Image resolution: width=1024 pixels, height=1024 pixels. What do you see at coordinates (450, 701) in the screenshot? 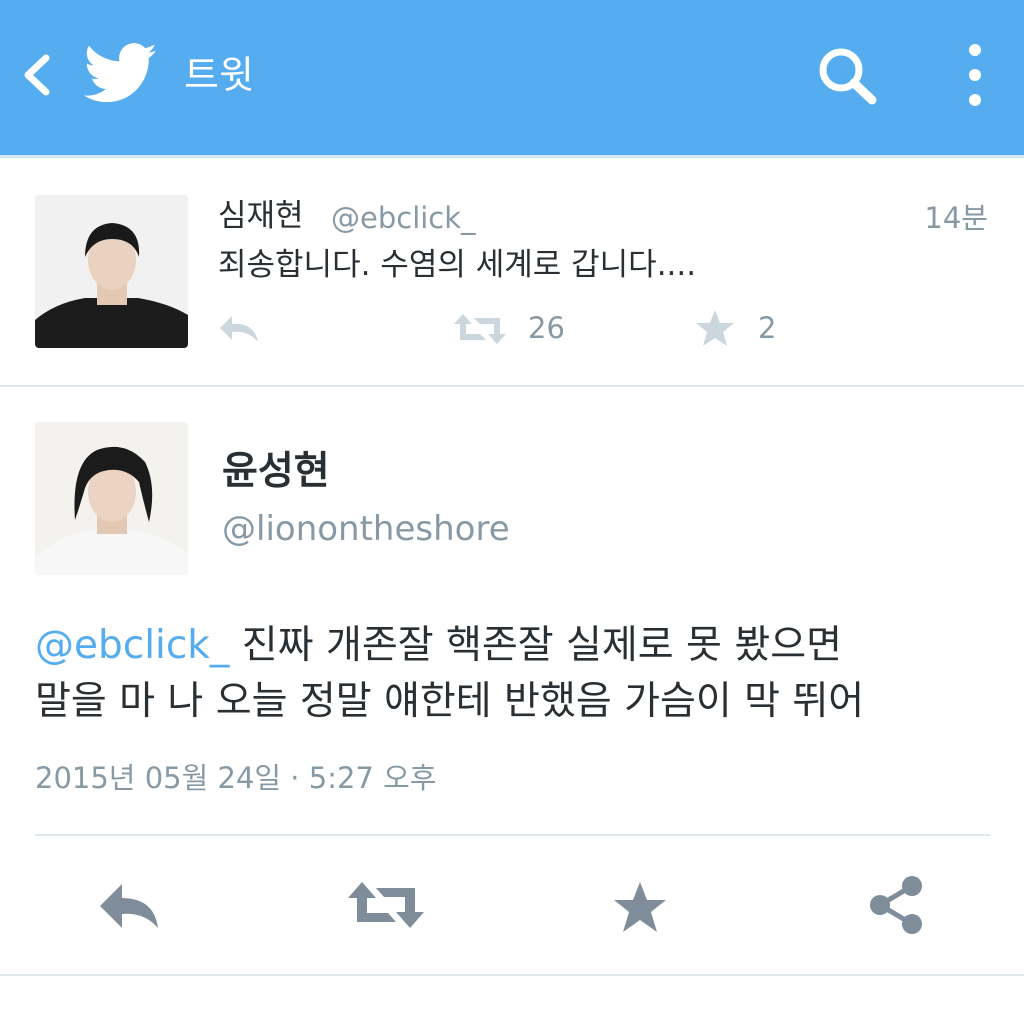
I see `tweet-text-line2: 말을 마 나 오늘 정말 얘한테 반했음 가슴이 막 뛰어` at bounding box center [450, 701].